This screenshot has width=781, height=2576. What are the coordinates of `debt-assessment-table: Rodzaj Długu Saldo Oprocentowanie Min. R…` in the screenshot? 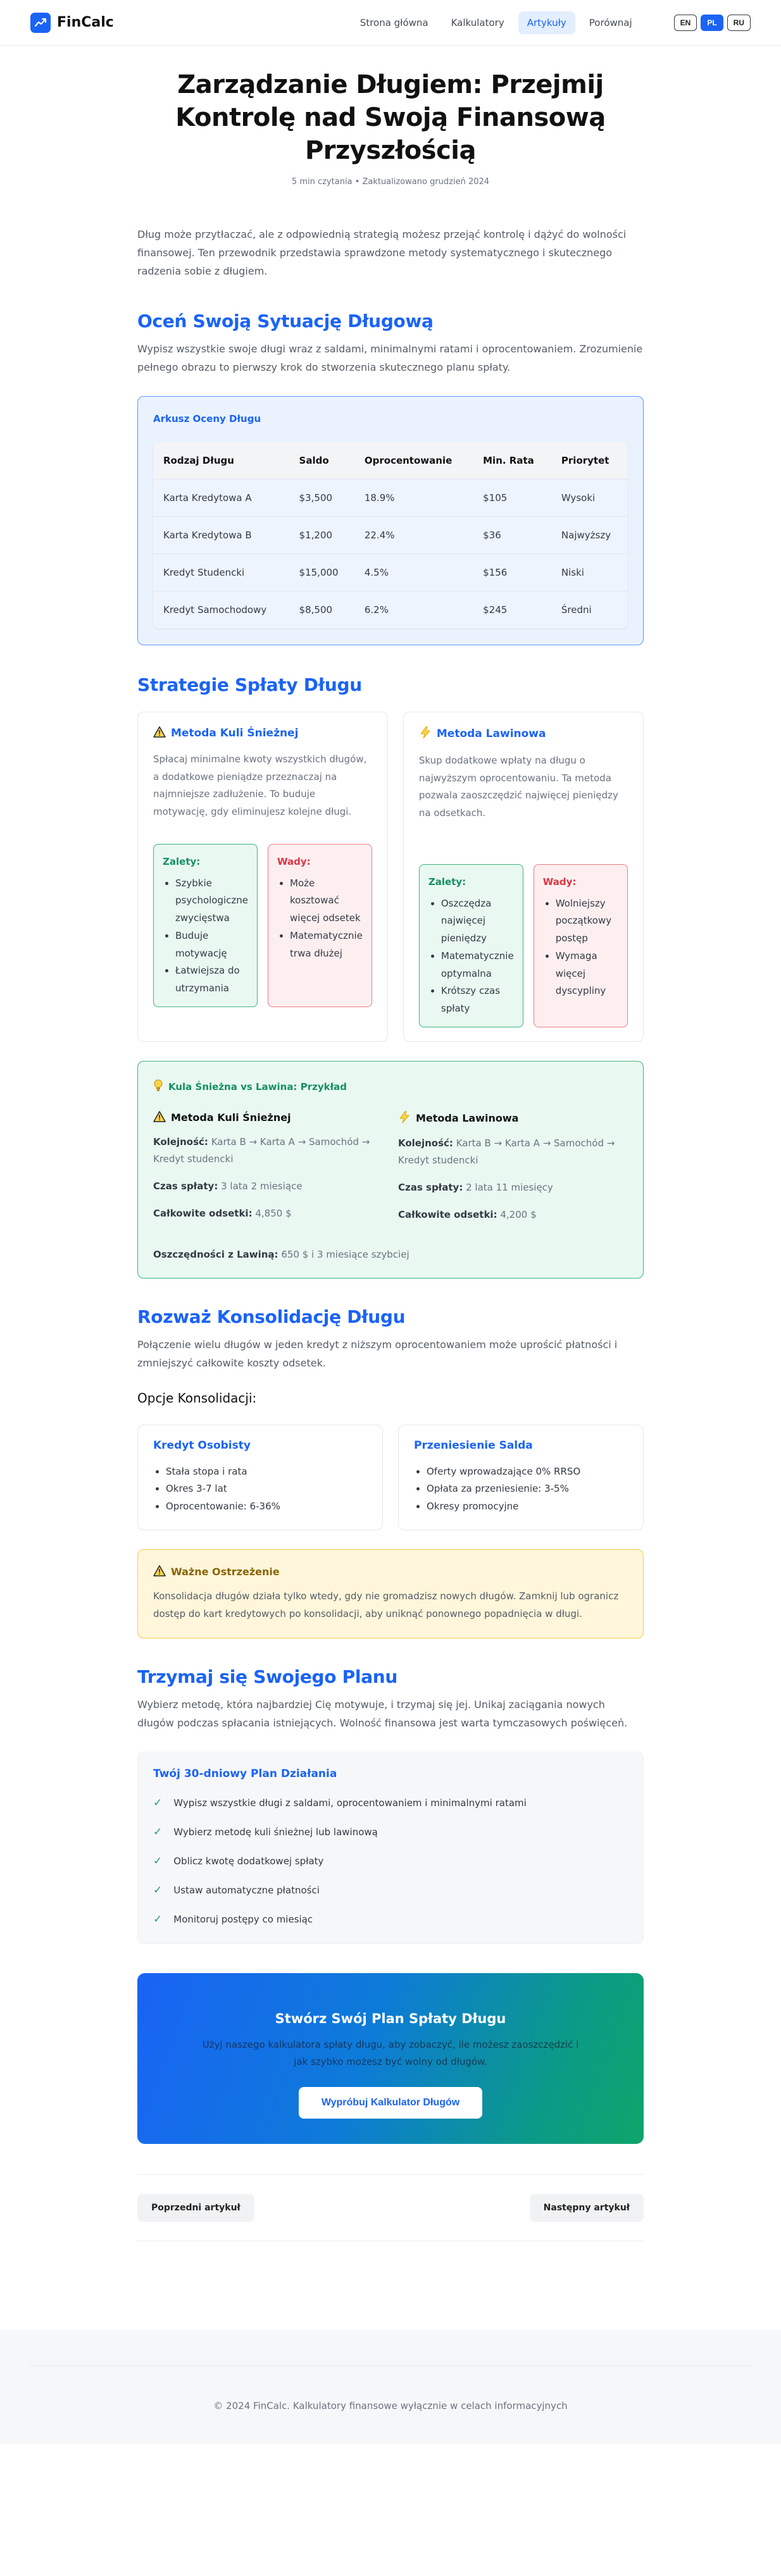 It's located at (390, 535).